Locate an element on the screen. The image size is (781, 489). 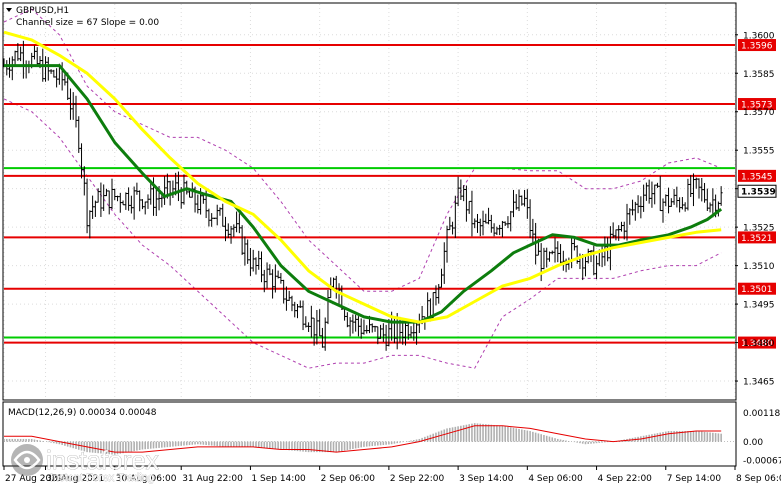
x-tick-label-3: 31 Aug 22:00 is located at coordinates (212, 479).